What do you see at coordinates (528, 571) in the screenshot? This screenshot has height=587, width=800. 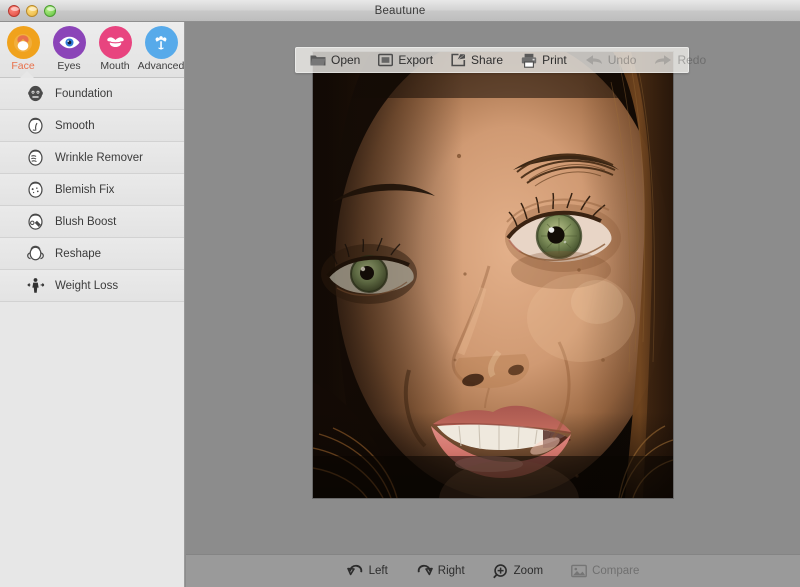 I see `zoom-button-label: Zoom` at bounding box center [528, 571].